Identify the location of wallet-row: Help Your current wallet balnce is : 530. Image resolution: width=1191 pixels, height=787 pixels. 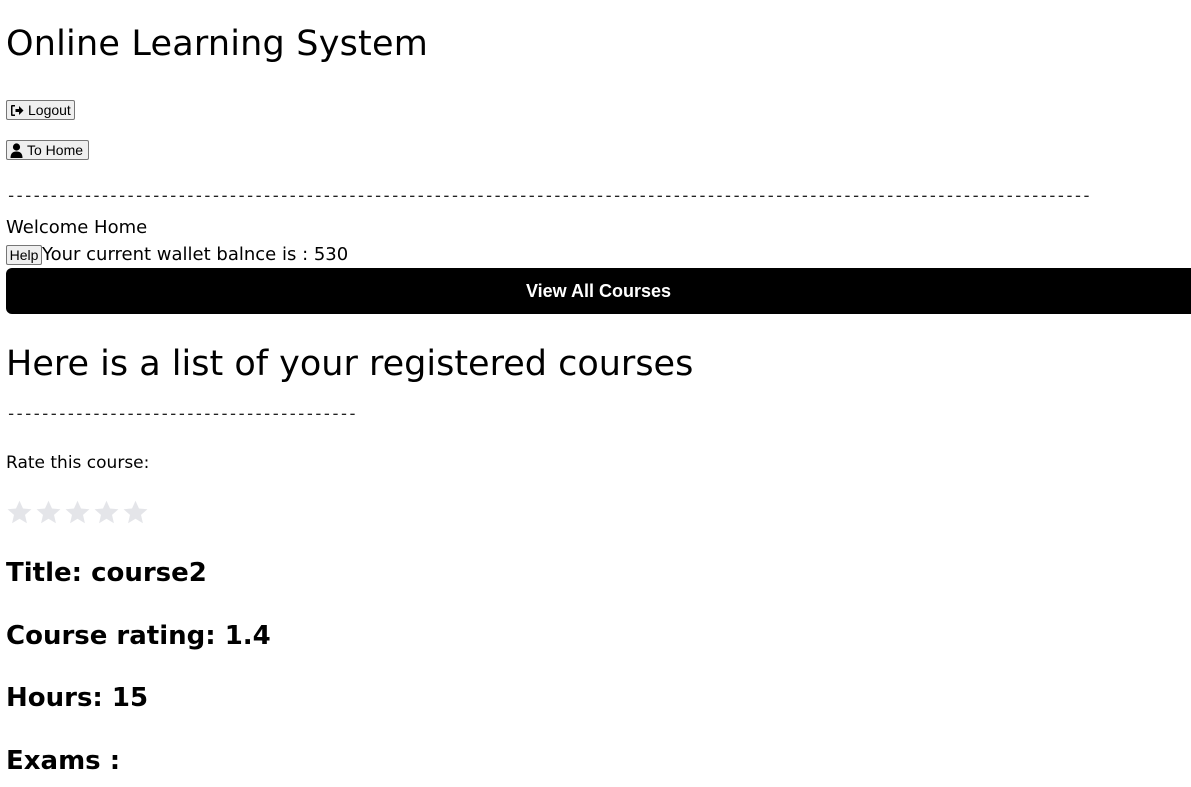
(177, 254).